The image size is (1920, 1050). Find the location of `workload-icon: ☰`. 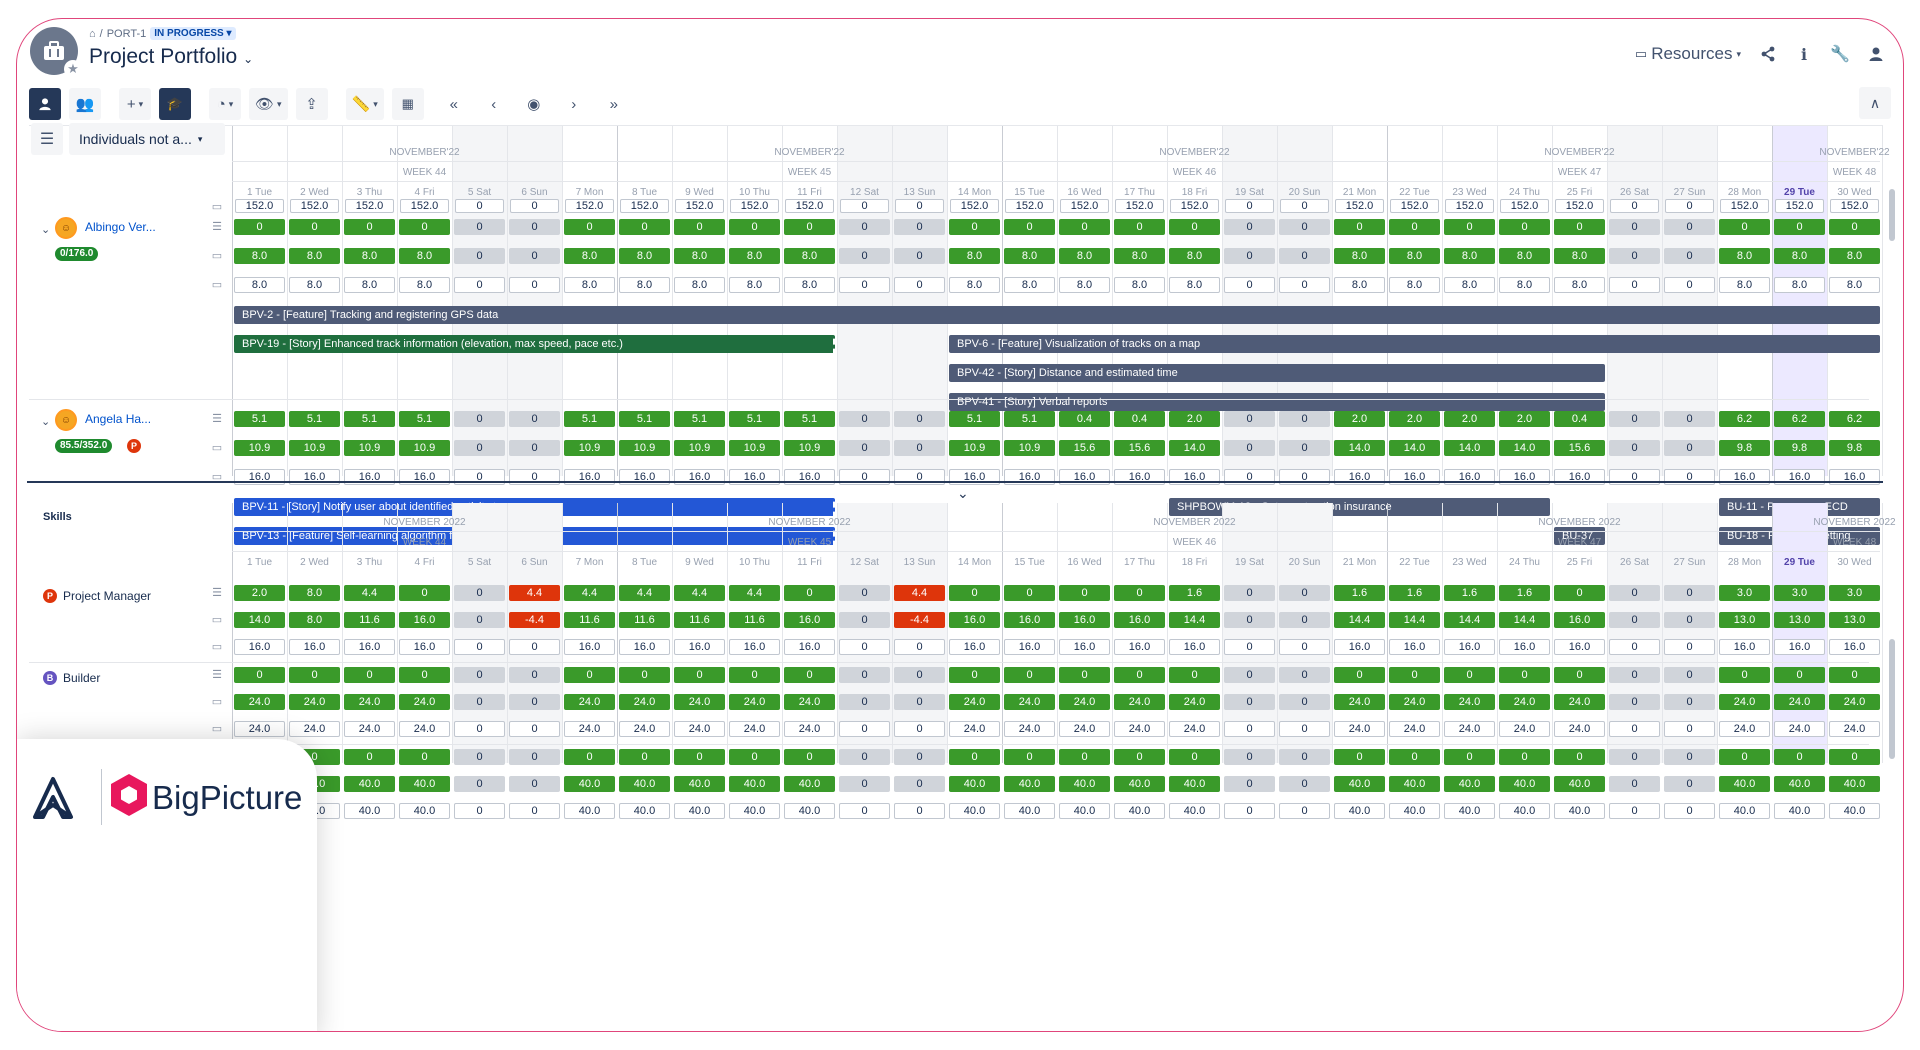

workload-icon: ☰ is located at coordinates (217, 675).